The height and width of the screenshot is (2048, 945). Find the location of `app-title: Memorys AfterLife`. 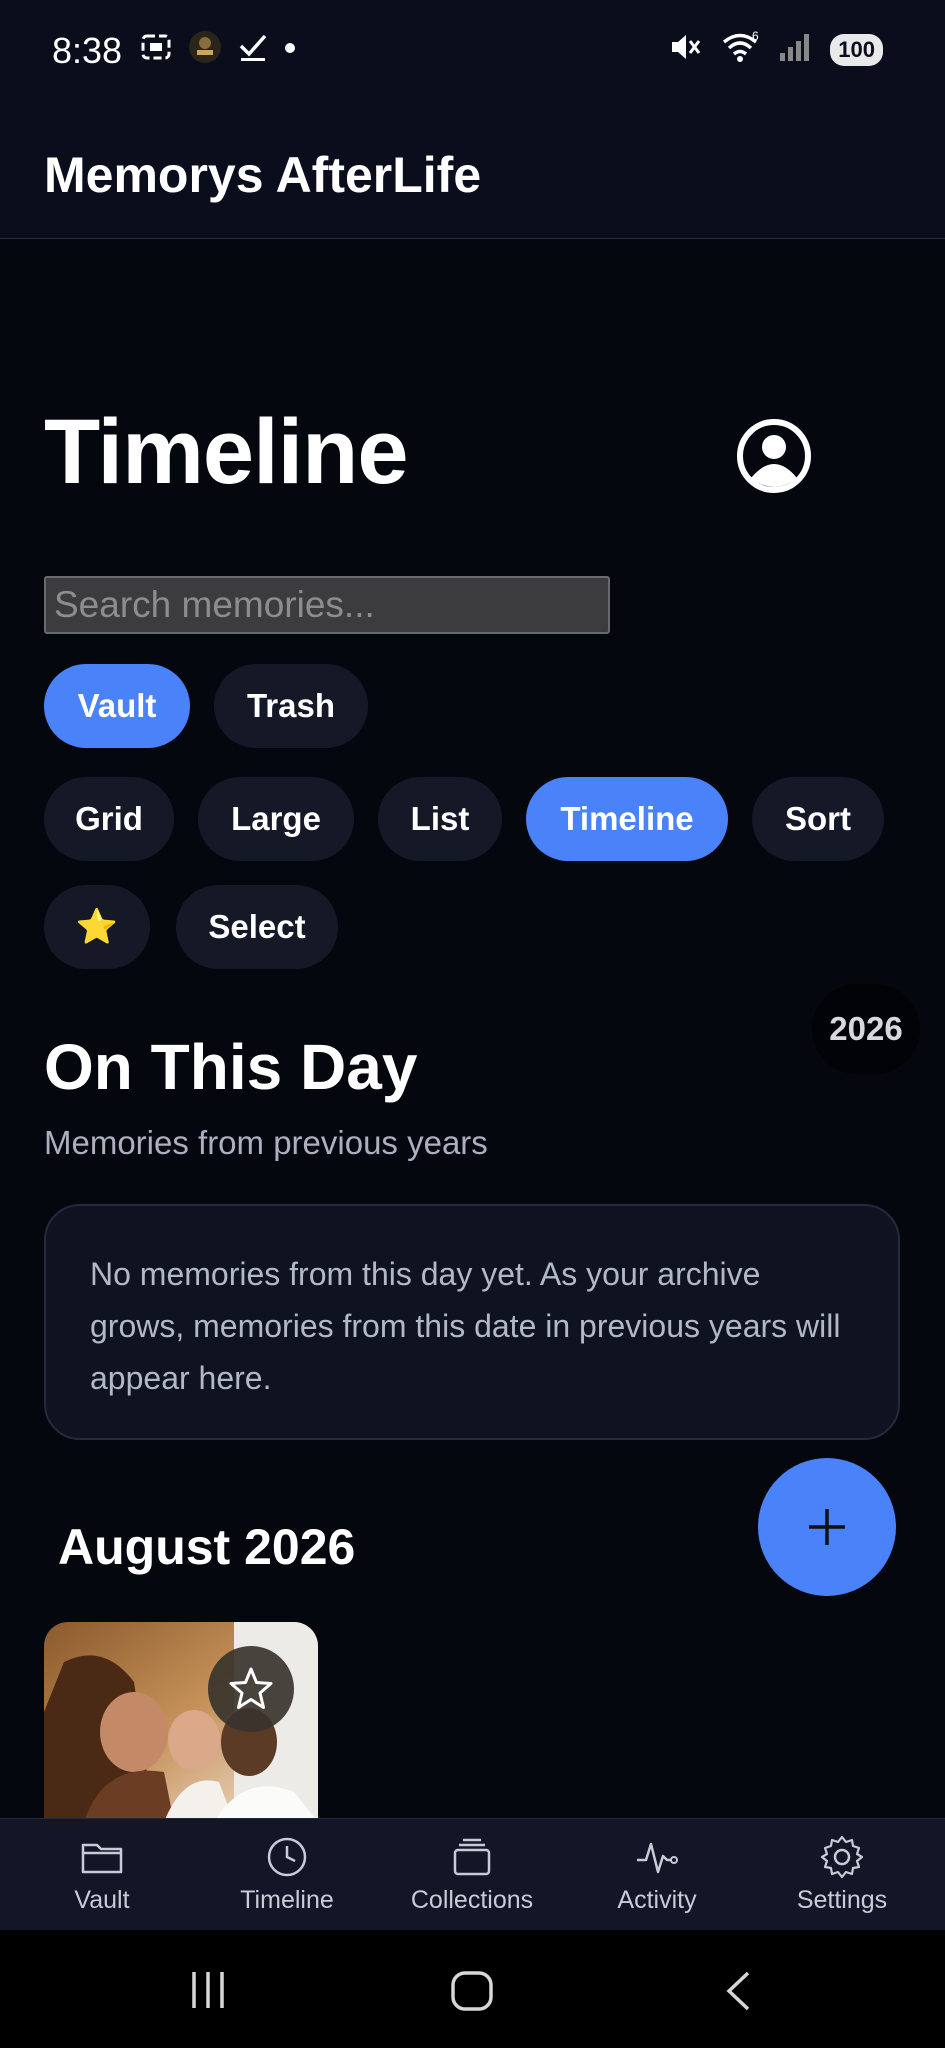

app-title: Memorys AfterLife is located at coordinates (263, 175).